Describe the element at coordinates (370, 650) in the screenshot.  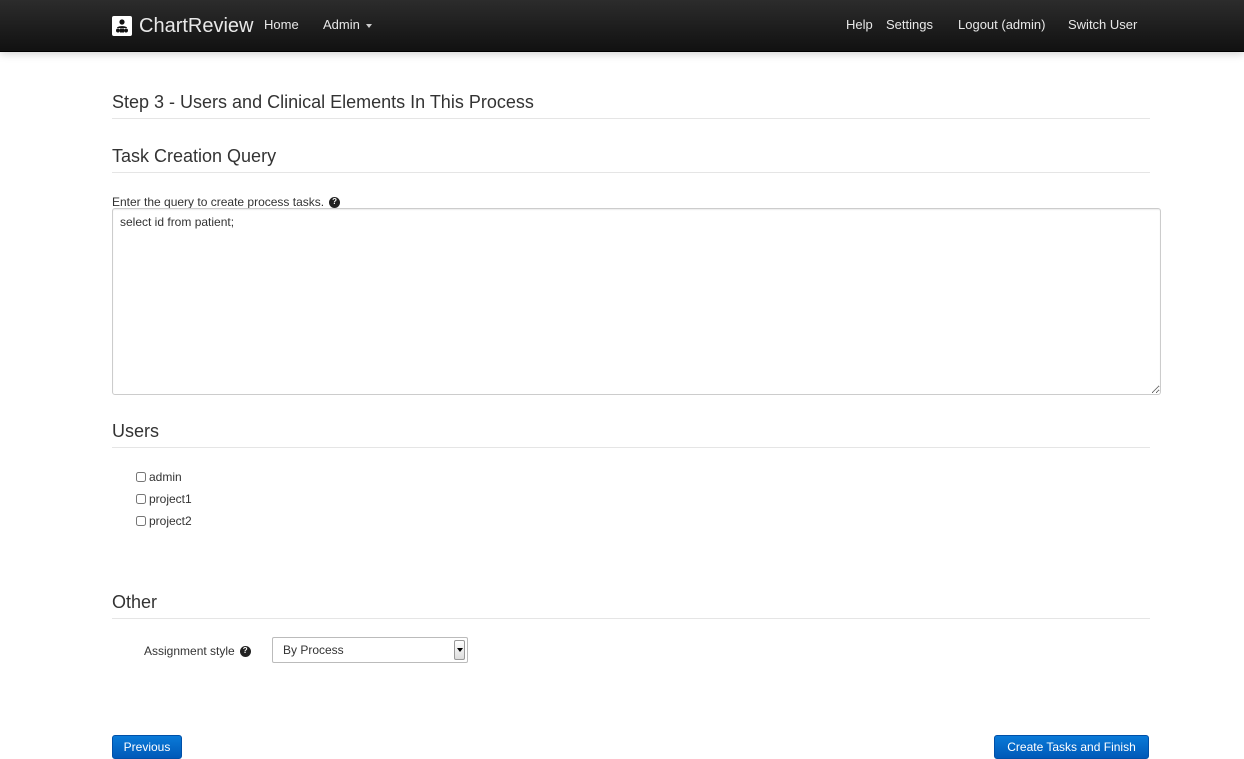
I see `assignment-style-select: By Process` at that location.